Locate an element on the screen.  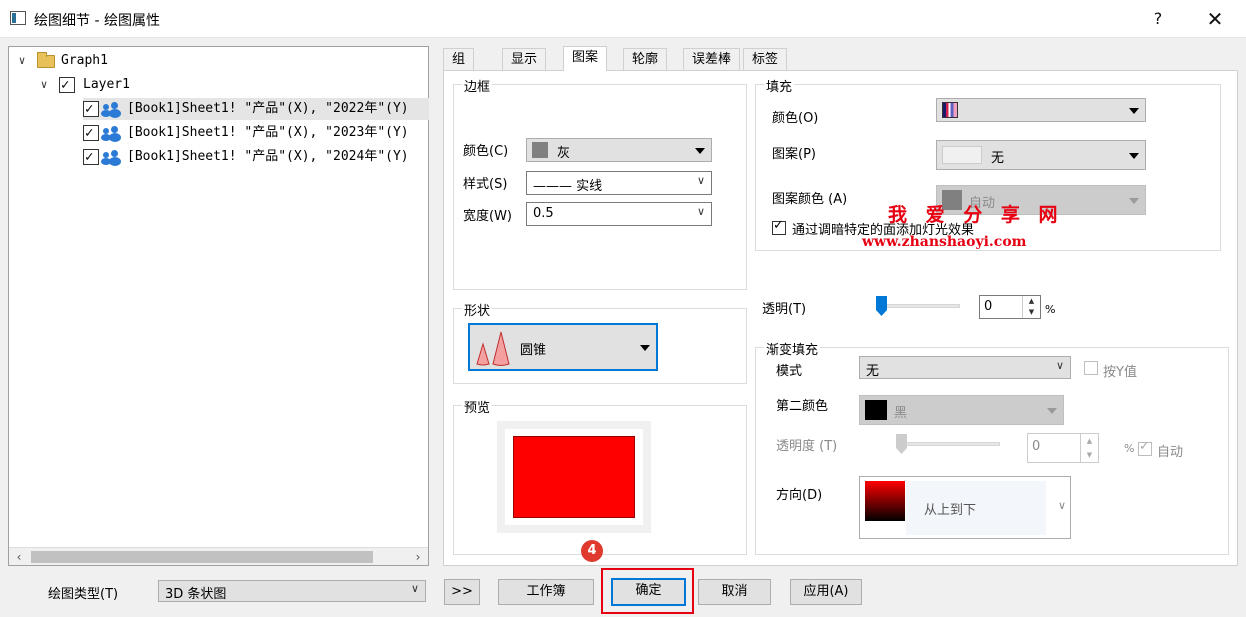
auto-checkbox is located at coordinates (1145, 447).